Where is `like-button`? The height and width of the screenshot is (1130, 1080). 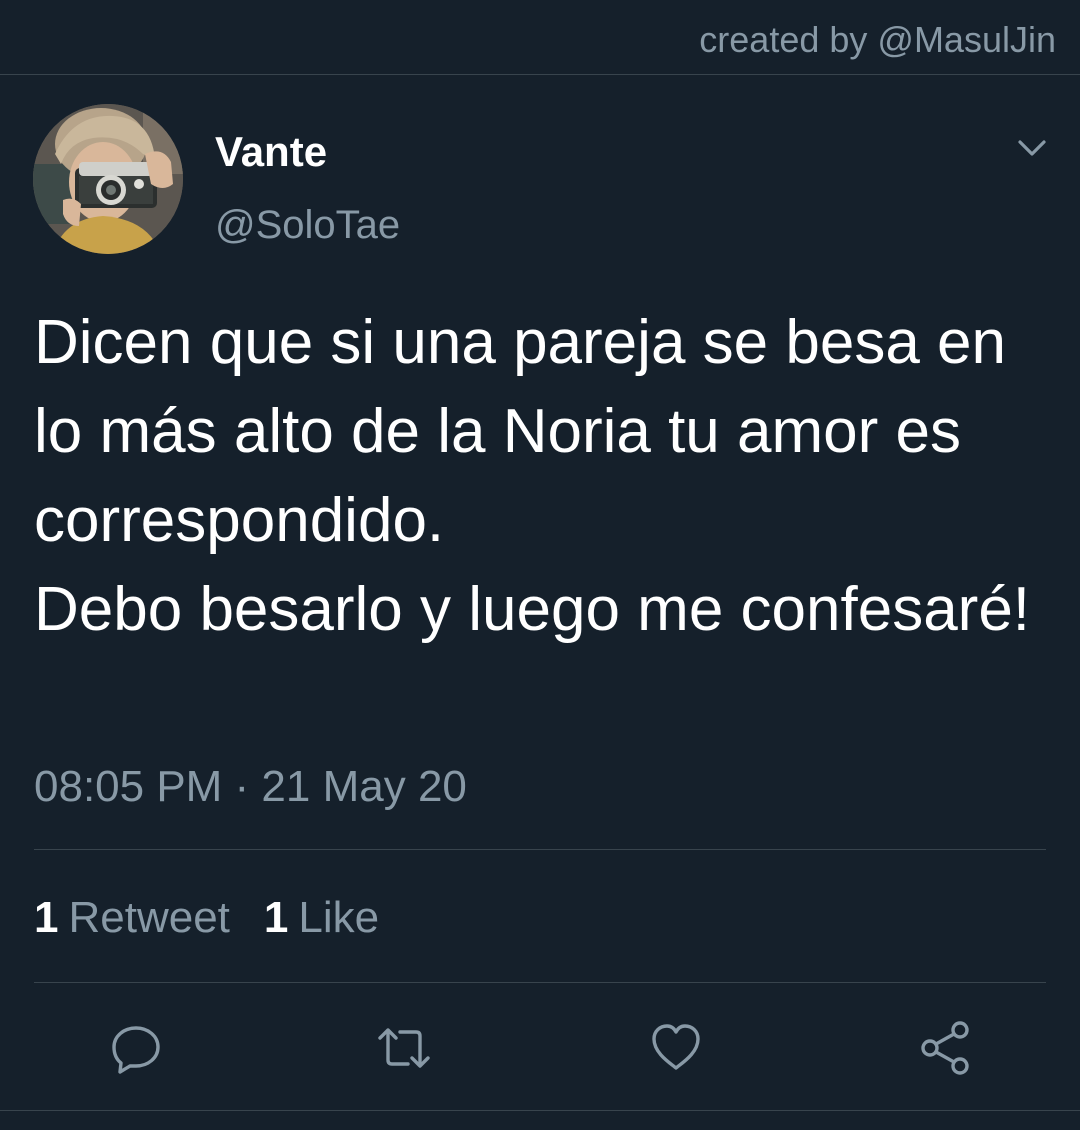 like-button is located at coordinates (676, 1048).